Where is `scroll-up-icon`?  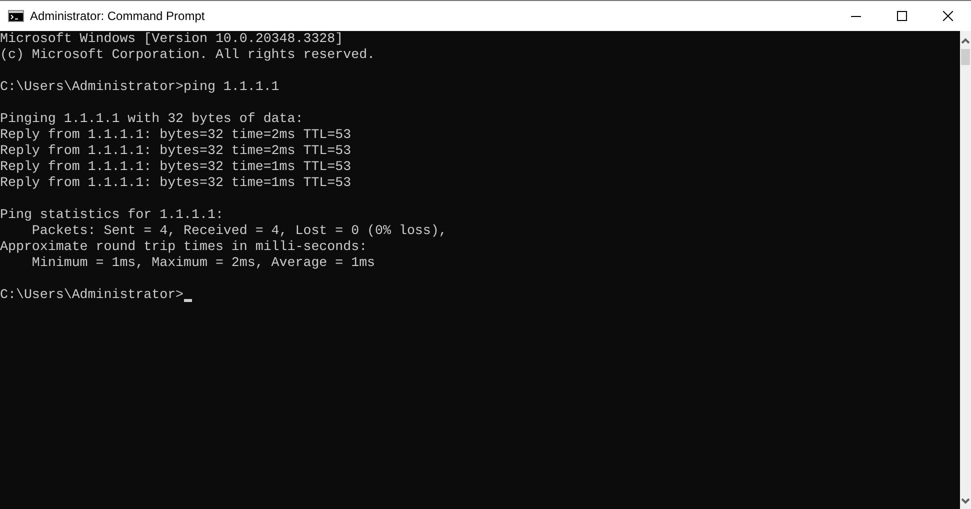
scroll-up-icon is located at coordinates (965, 41).